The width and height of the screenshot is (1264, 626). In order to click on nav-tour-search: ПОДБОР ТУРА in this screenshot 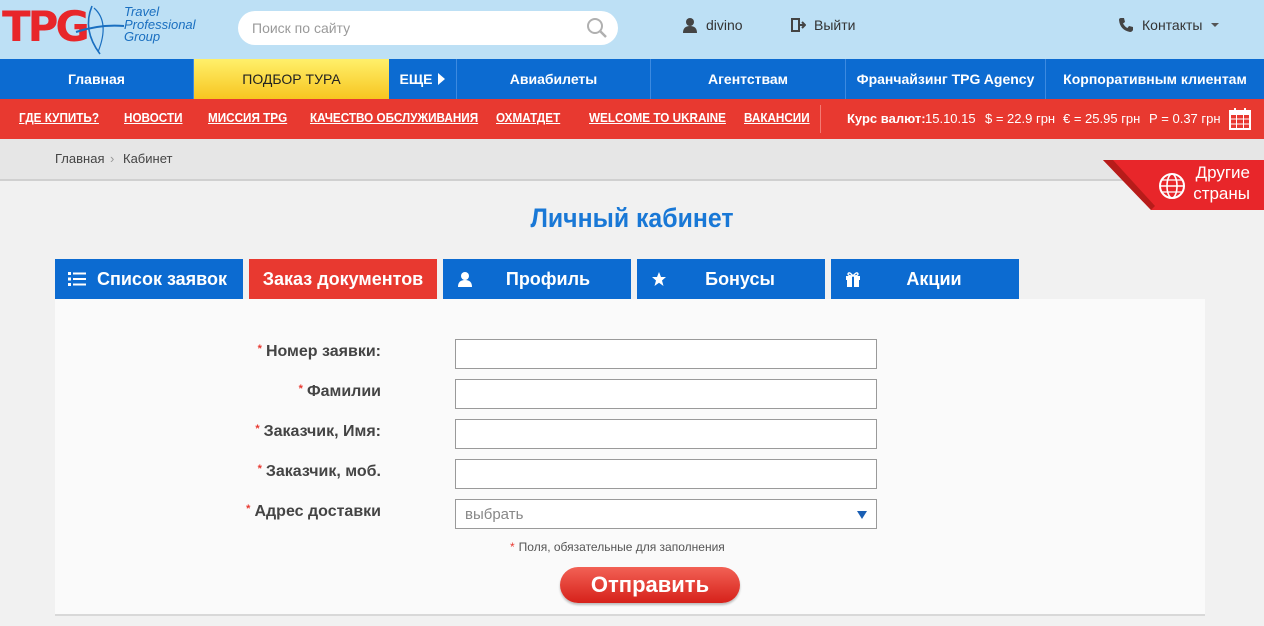, I will do `click(291, 79)`.